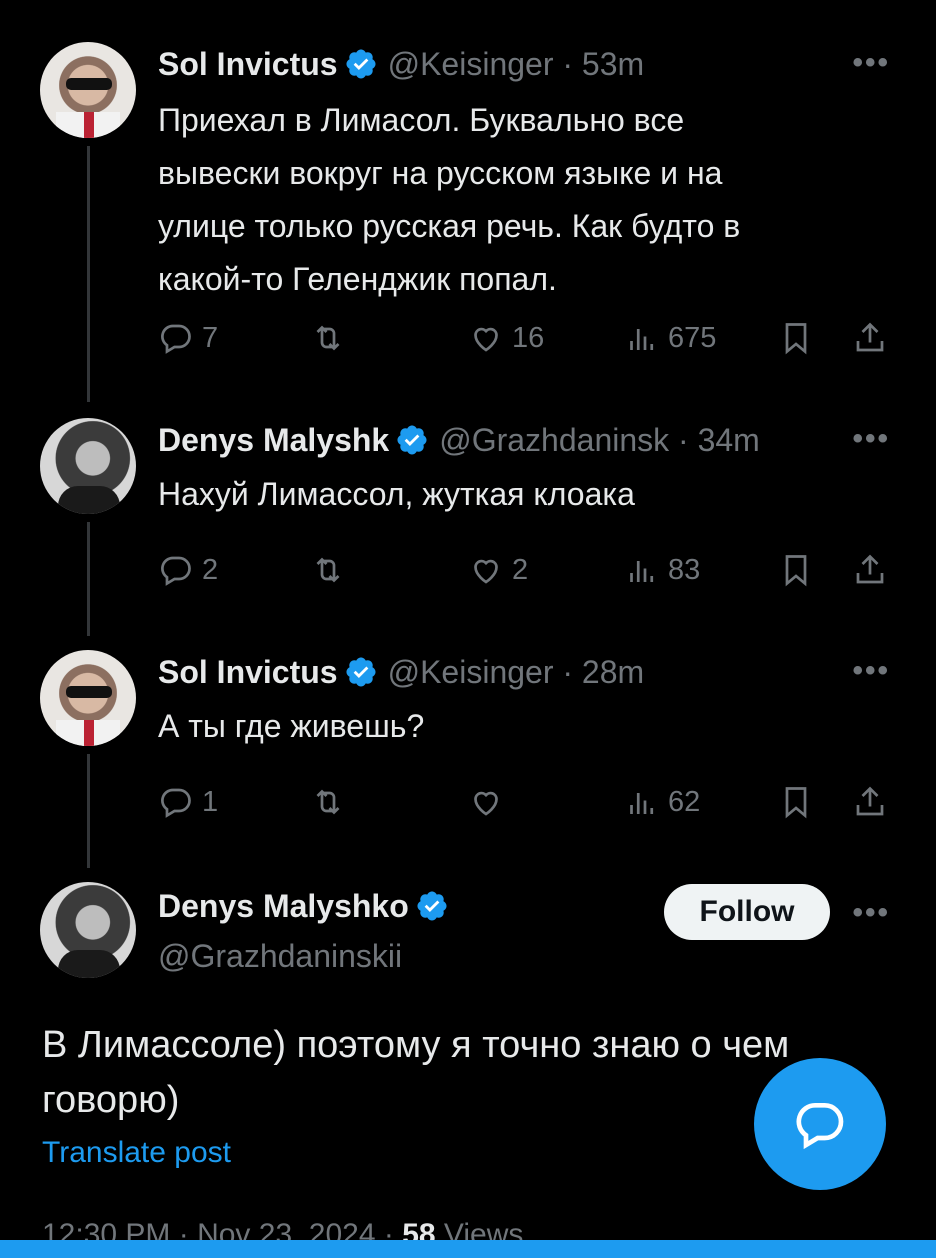 This screenshot has width=936, height=1258. What do you see at coordinates (416, 1045) in the screenshot?
I see `text-line: В Лимассоле) поэтому я точно знаю о чем` at bounding box center [416, 1045].